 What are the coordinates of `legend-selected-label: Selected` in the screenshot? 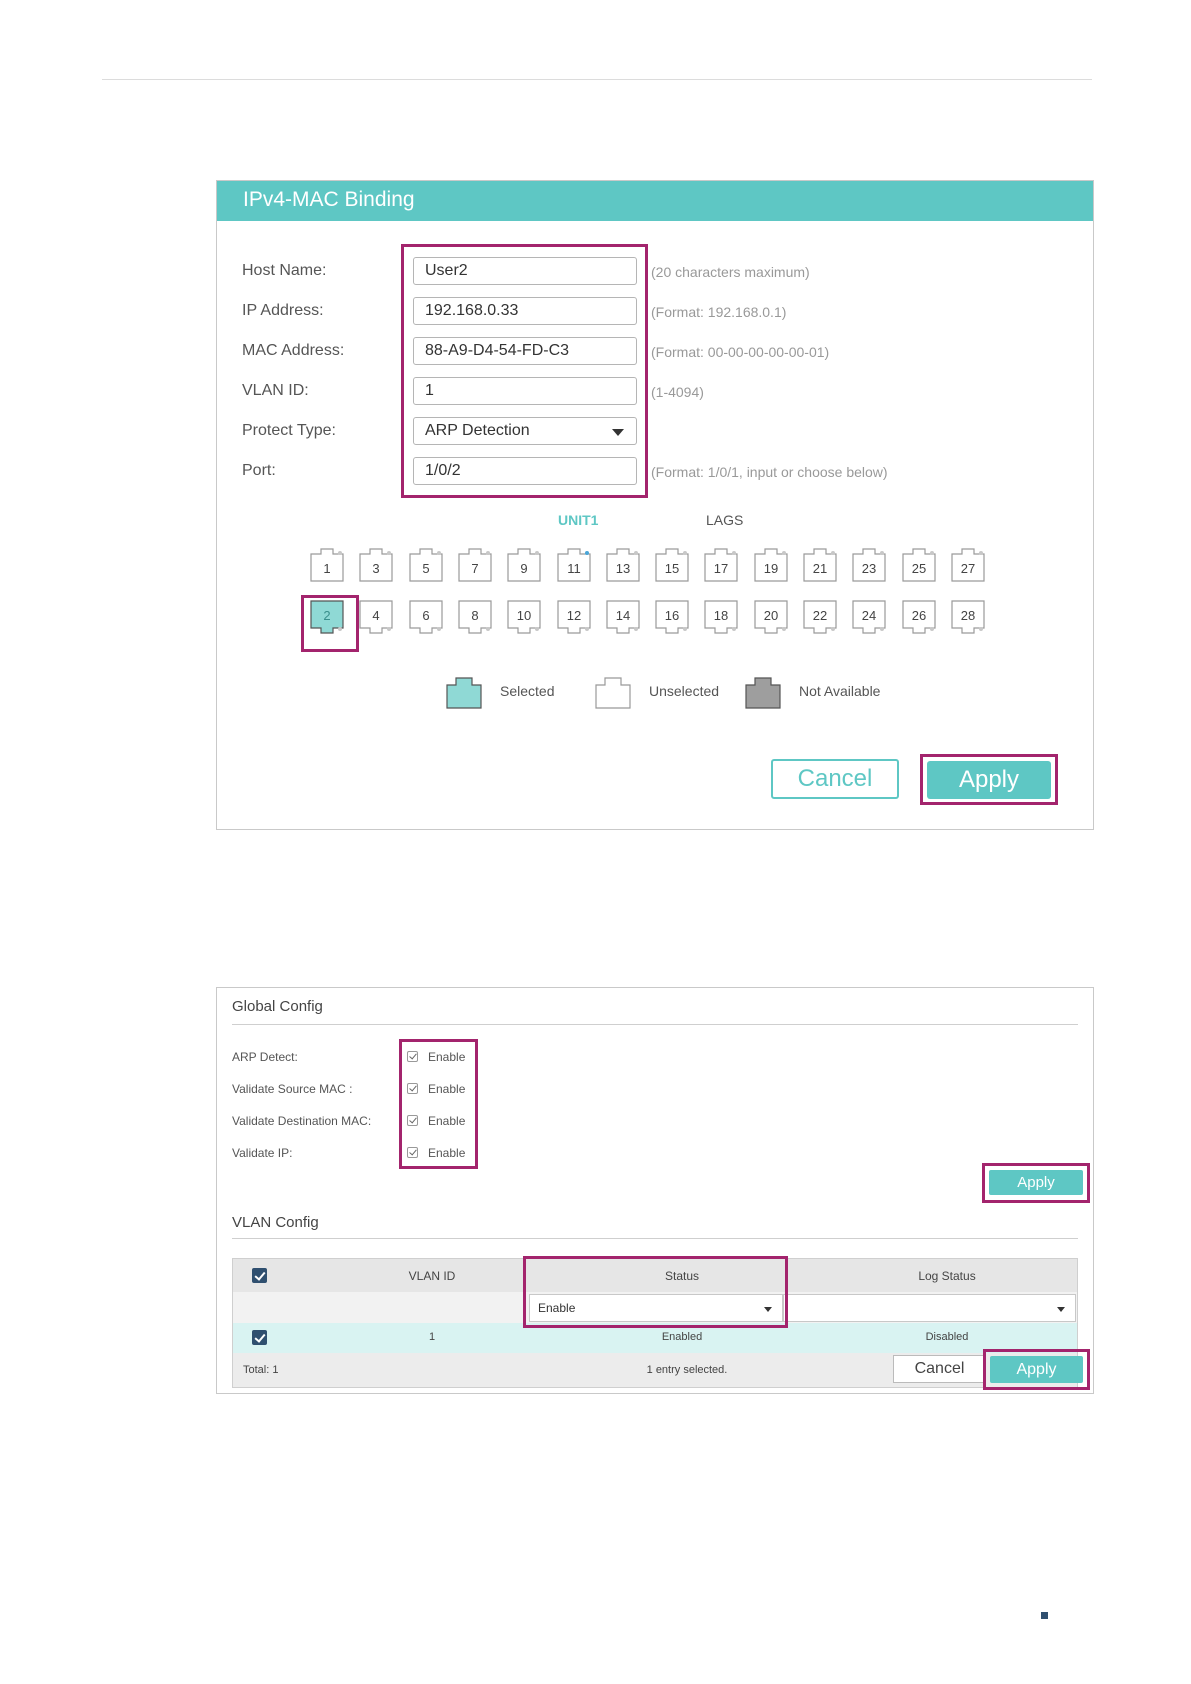 It's located at (527, 691).